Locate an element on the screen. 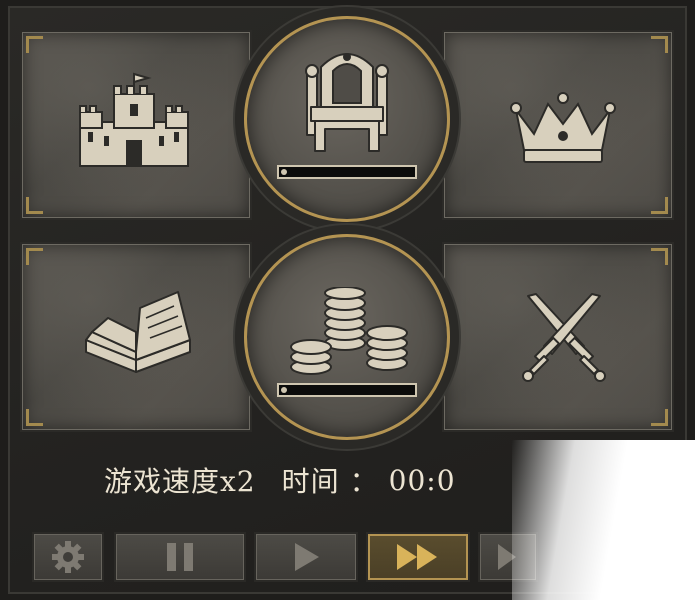 Image resolution: width=695 pixels, height=600 pixels. fast-forward-button is located at coordinates (418, 557).